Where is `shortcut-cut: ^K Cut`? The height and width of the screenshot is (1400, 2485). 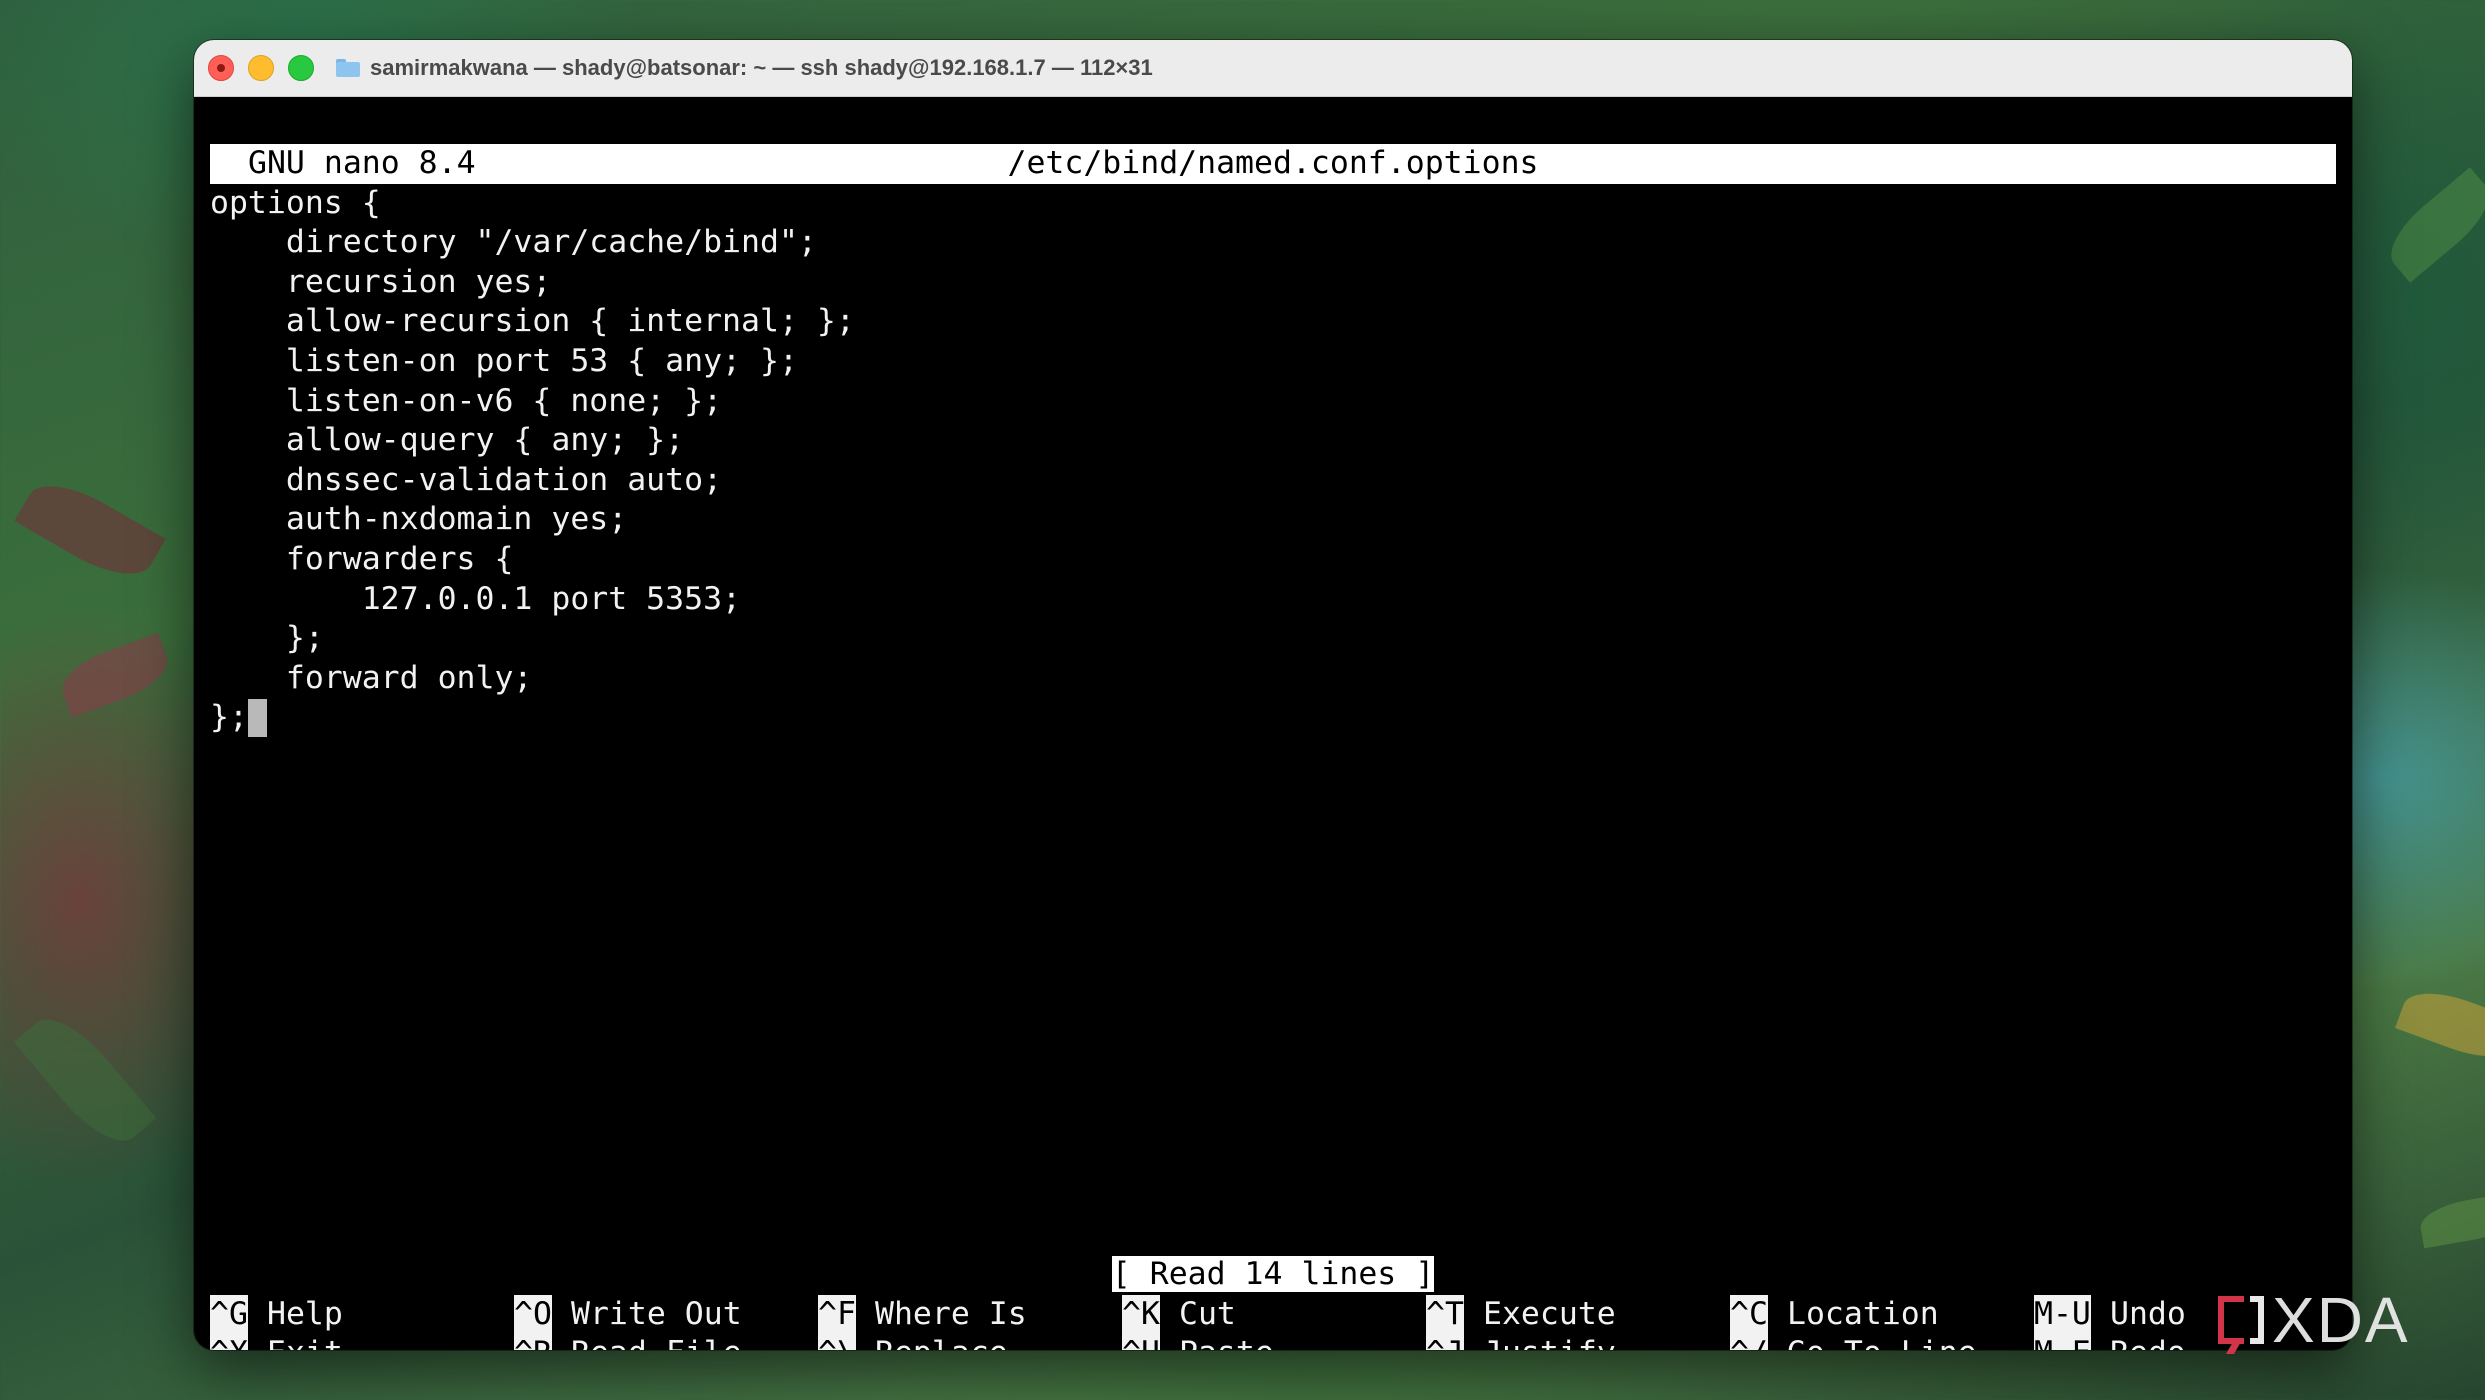 shortcut-cut: ^K Cut is located at coordinates (1179, 1314).